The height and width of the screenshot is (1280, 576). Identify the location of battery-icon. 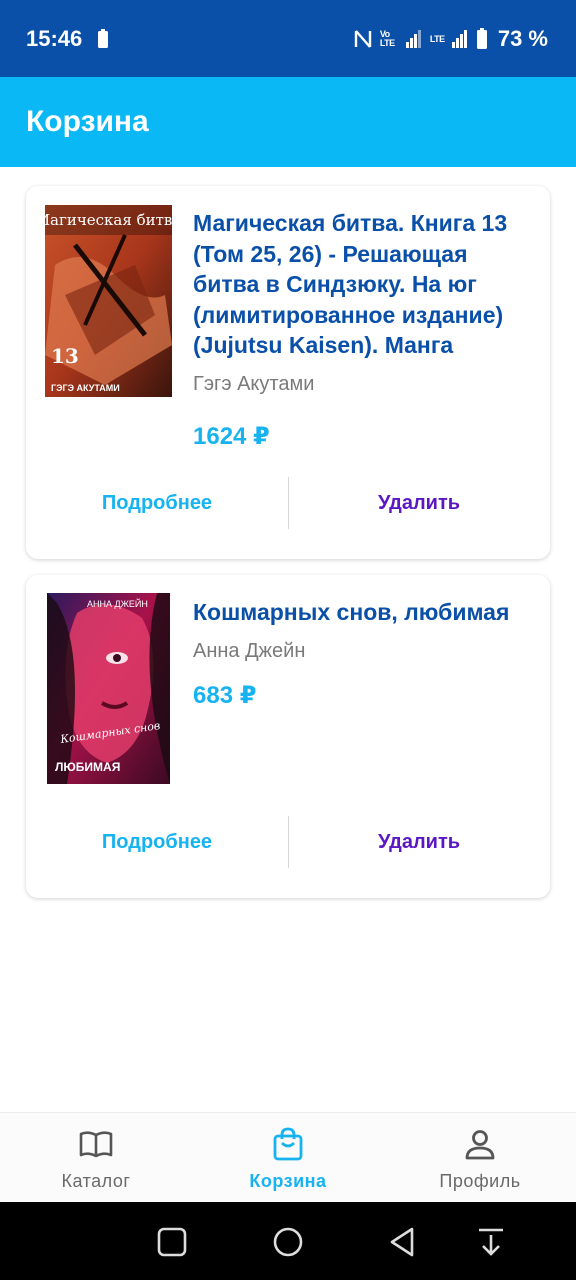
(481, 38).